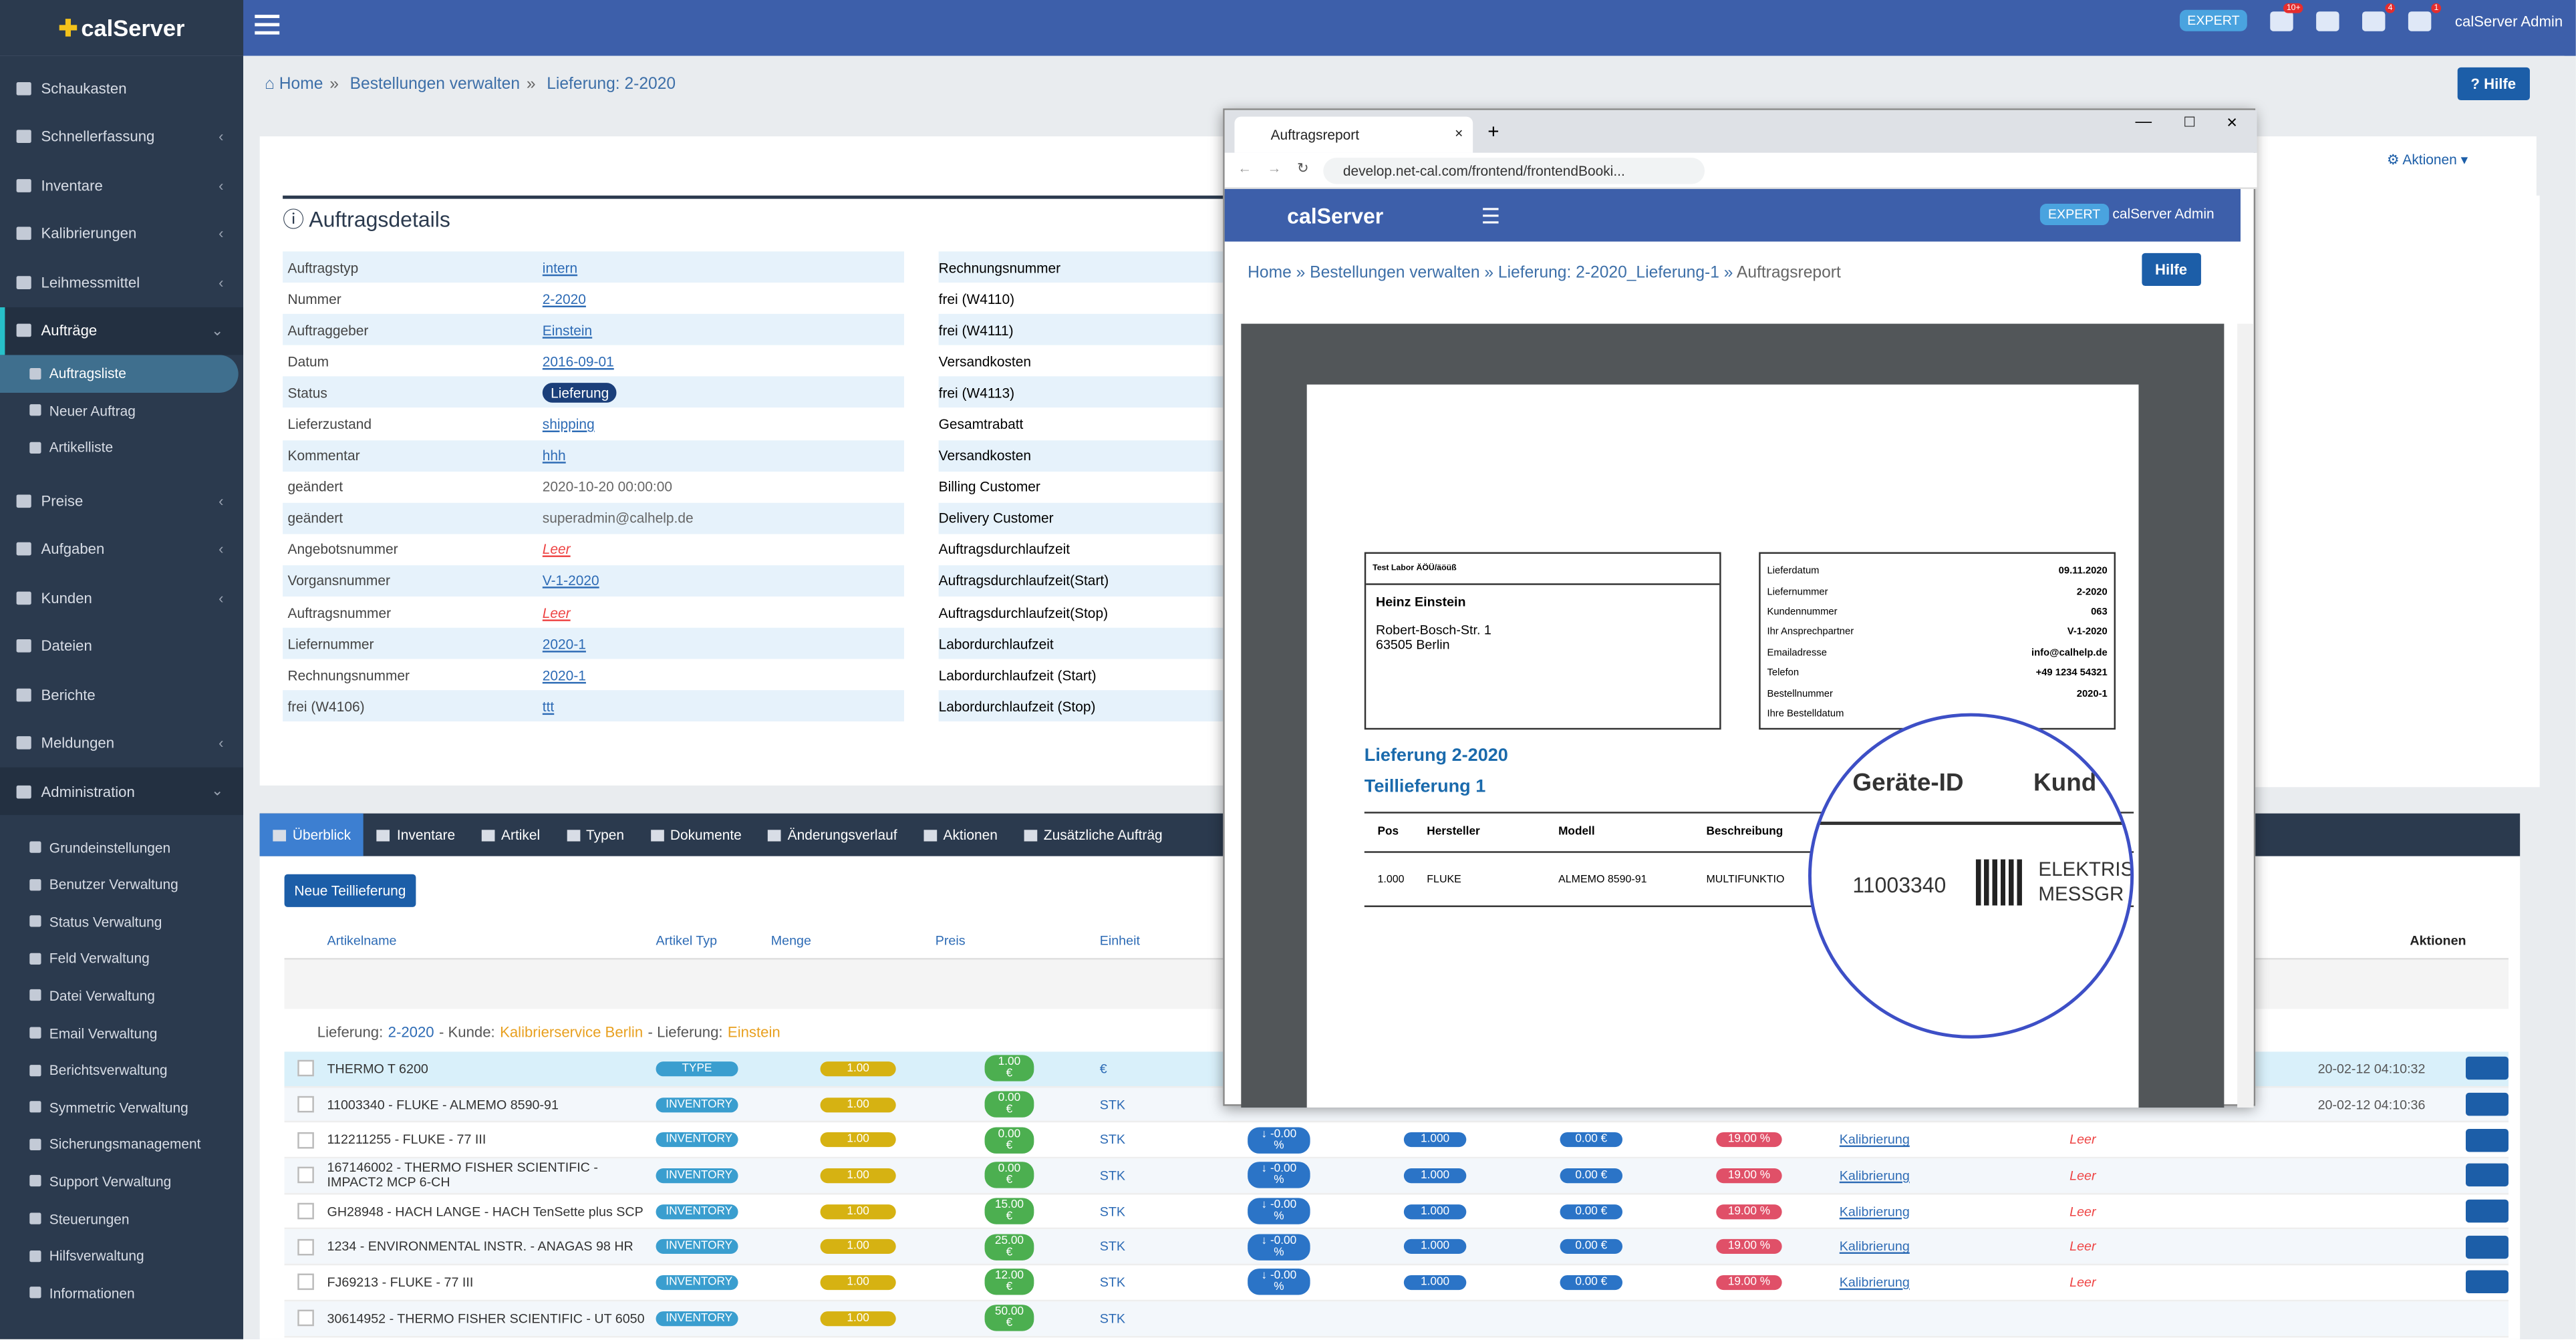  I want to click on book-icon, so click(35, 1070).